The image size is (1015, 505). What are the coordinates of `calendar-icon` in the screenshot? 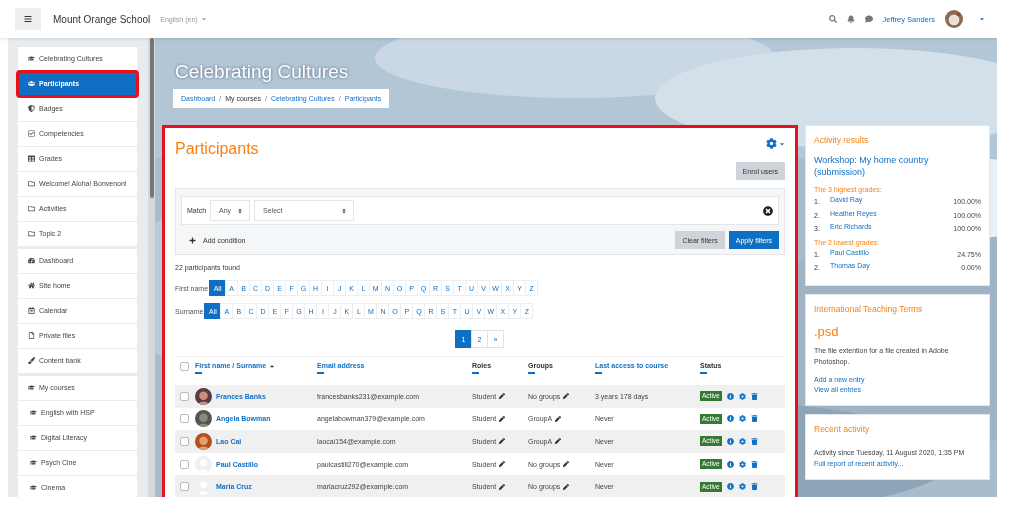 It's located at (31, 309).